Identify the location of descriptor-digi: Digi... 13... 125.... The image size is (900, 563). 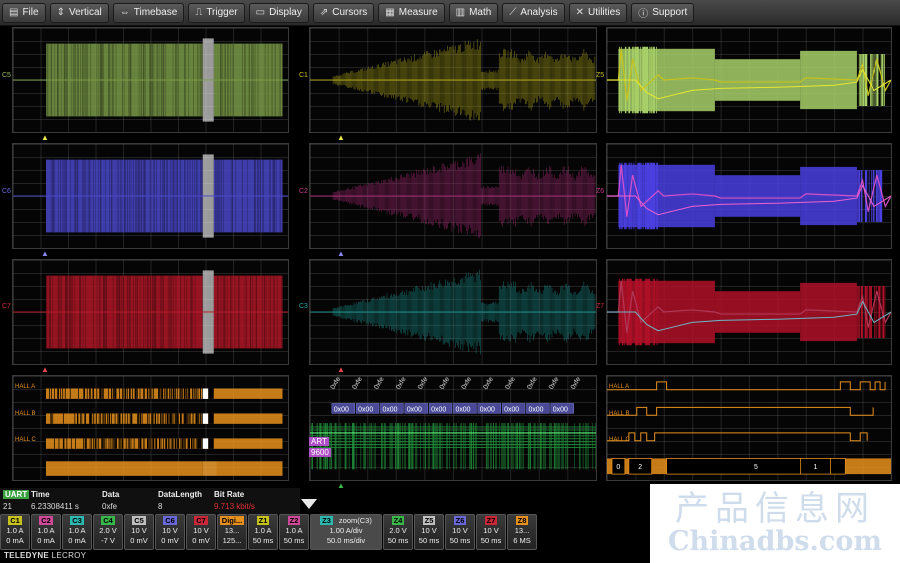
(232, 532).